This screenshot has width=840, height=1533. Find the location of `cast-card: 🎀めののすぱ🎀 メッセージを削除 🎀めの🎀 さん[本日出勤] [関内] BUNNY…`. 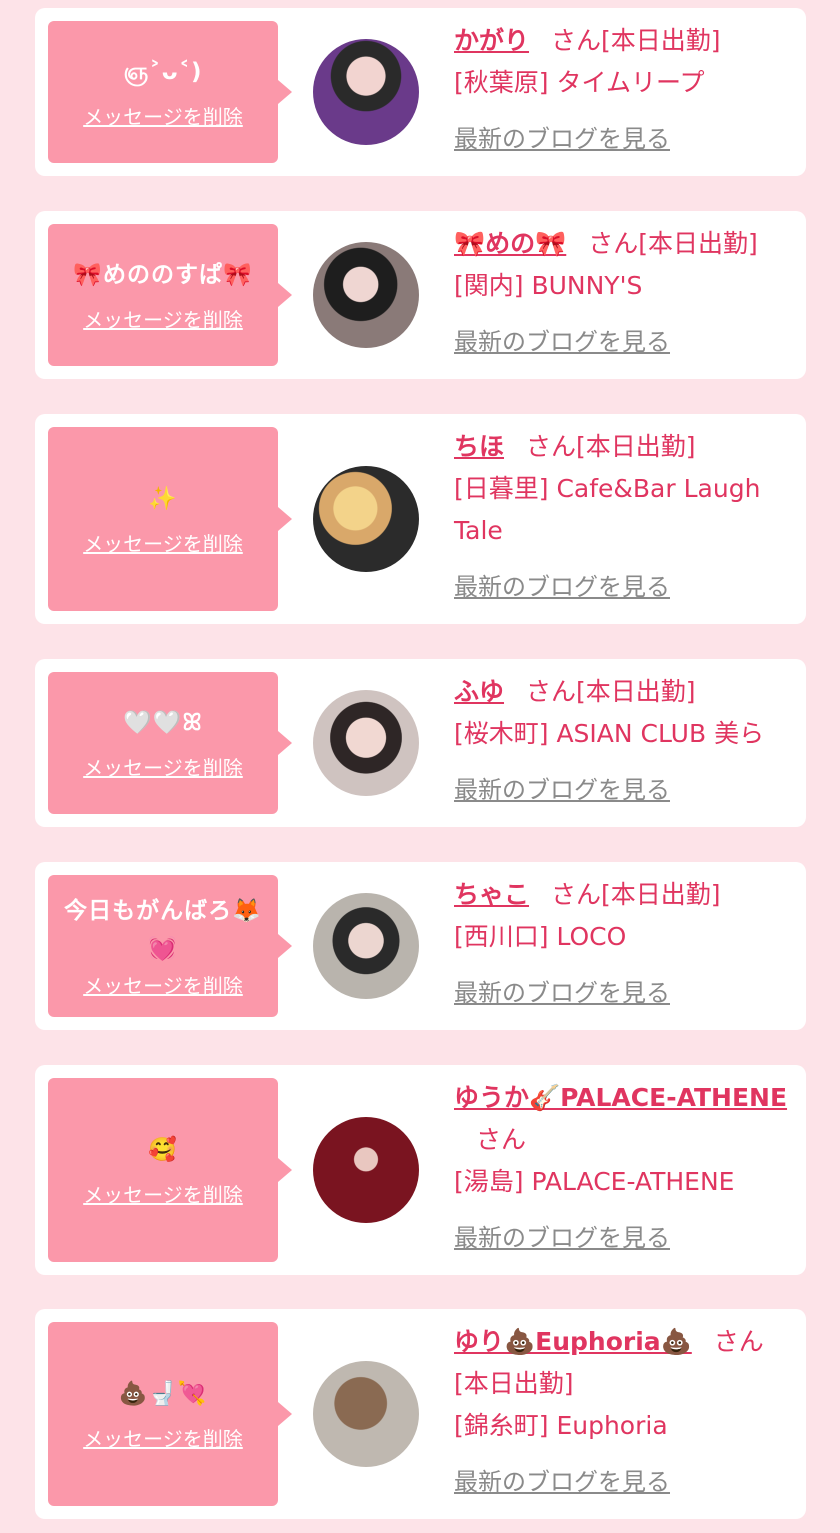

cast-card: 🎀めののすぱ🎀 メッセージを削除 🎀めの🎀 さん[本日出勤] [関内] BUNNY… is located at coordinates (420, 295).